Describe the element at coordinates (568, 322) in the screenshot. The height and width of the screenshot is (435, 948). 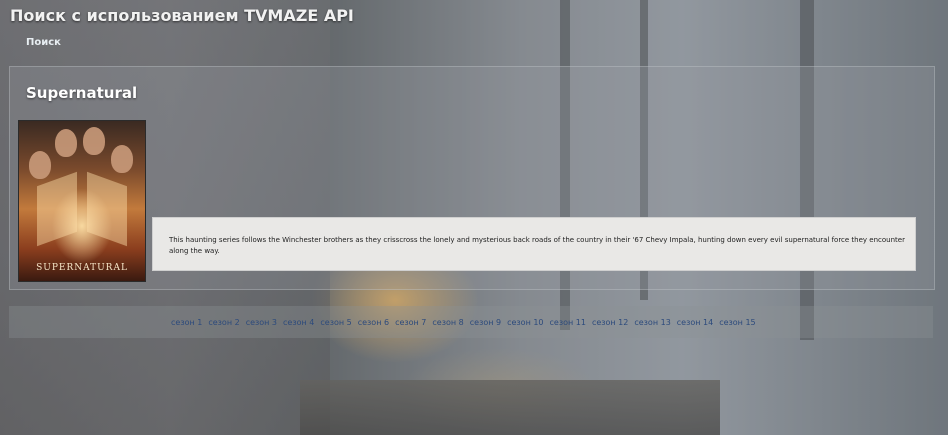
I see `season-link-11: сезон 11` at that location.